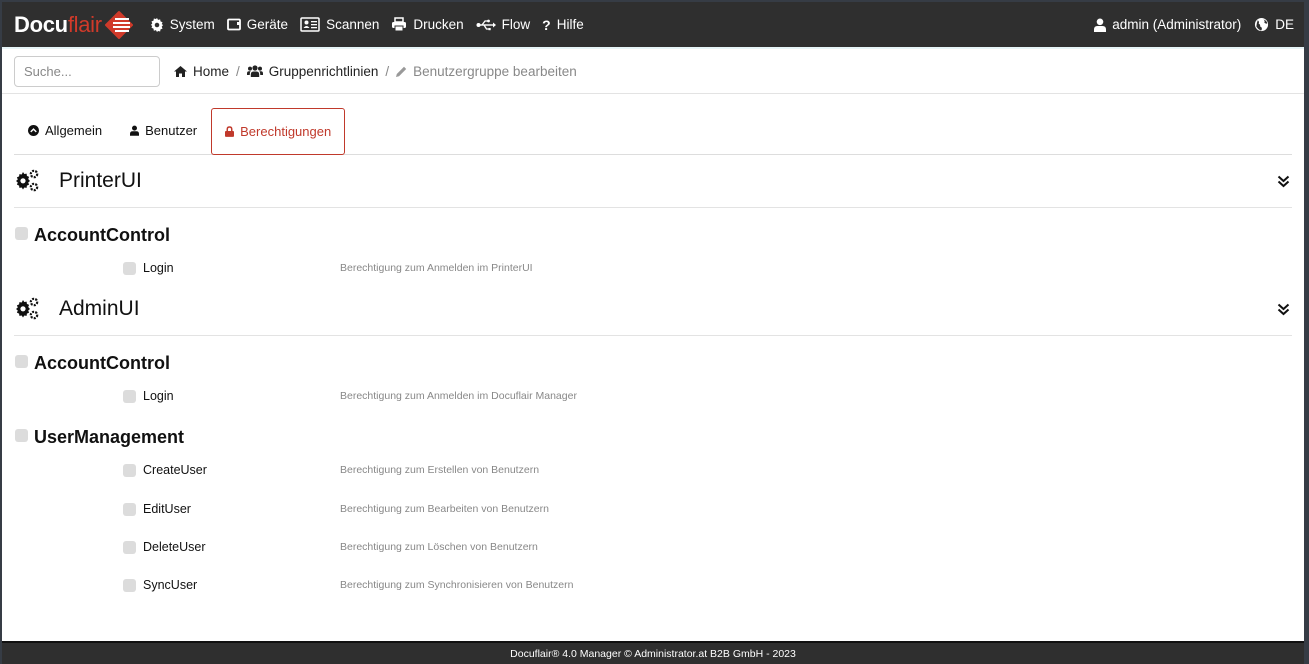  What do you see at coordinates (436, 268) in the screenshot?
I see `permission-description: Berechtigung zum Anmelden im PrinterUI` at bounding box center [436, 268].